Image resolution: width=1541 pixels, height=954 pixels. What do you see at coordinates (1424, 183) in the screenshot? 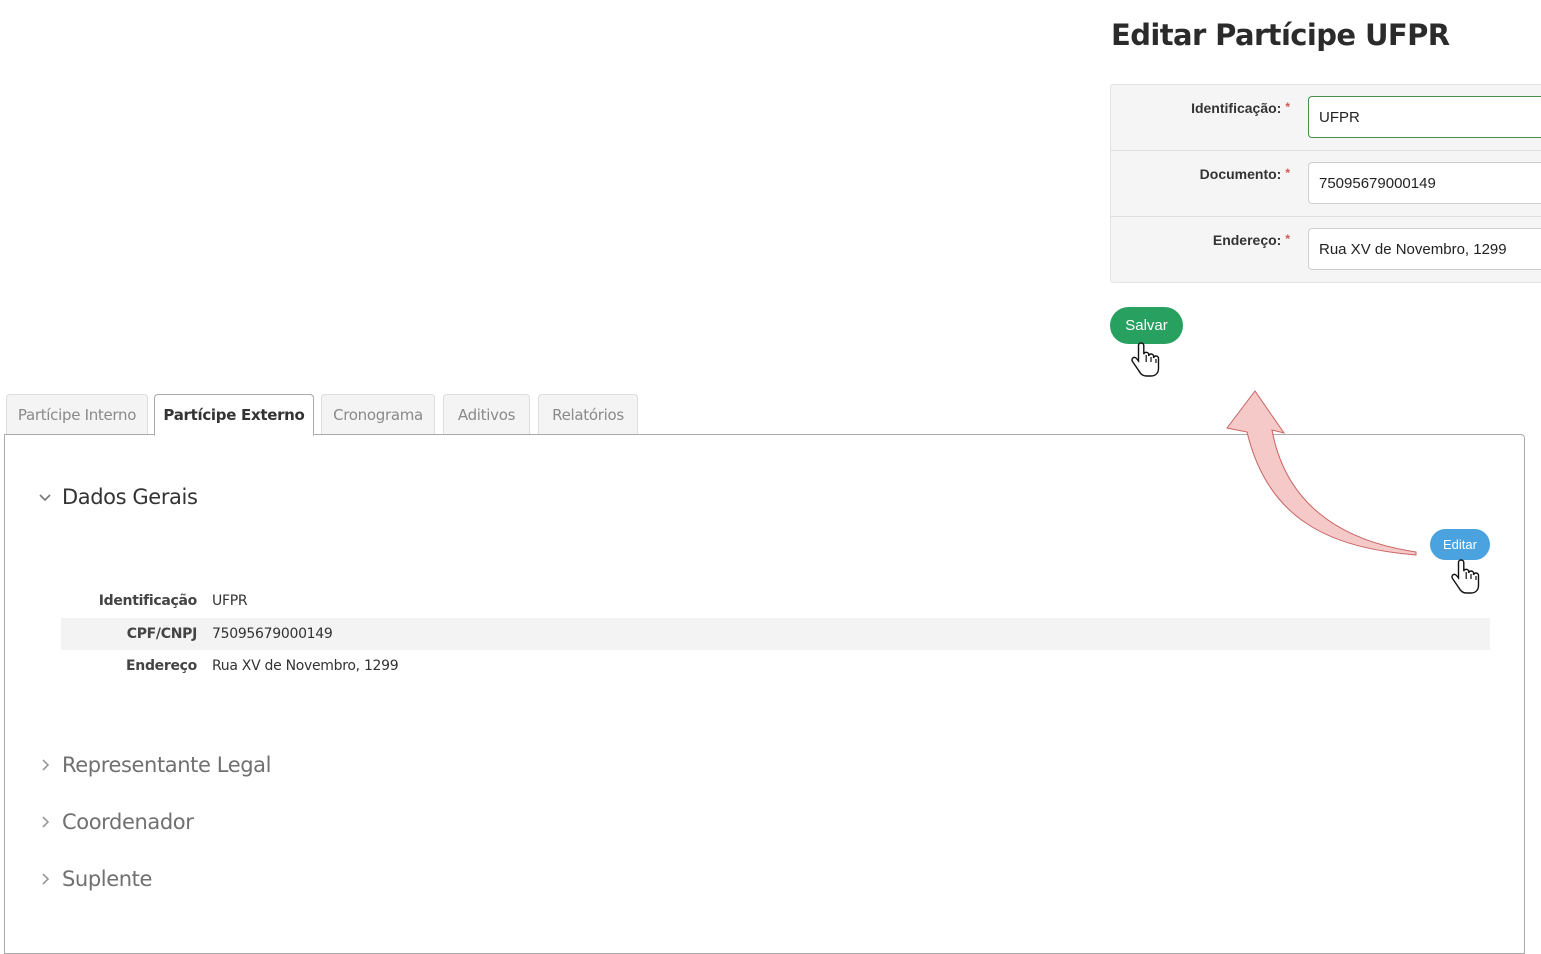
I see `documento-input` at bounding box center [1424, 183].